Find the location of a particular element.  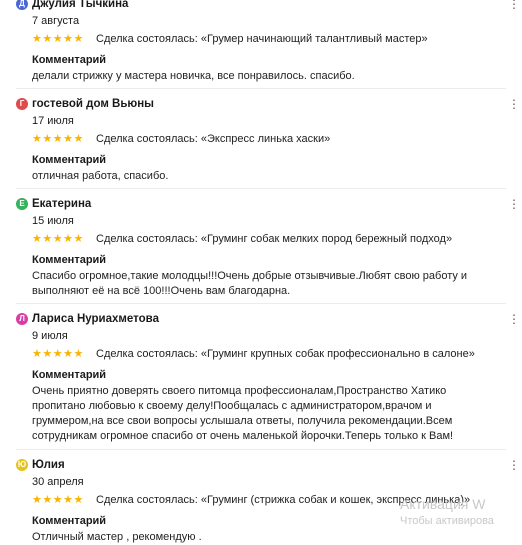

comment-text: Отличный мастер , рекомендую . is located at coordinates (117, 537).